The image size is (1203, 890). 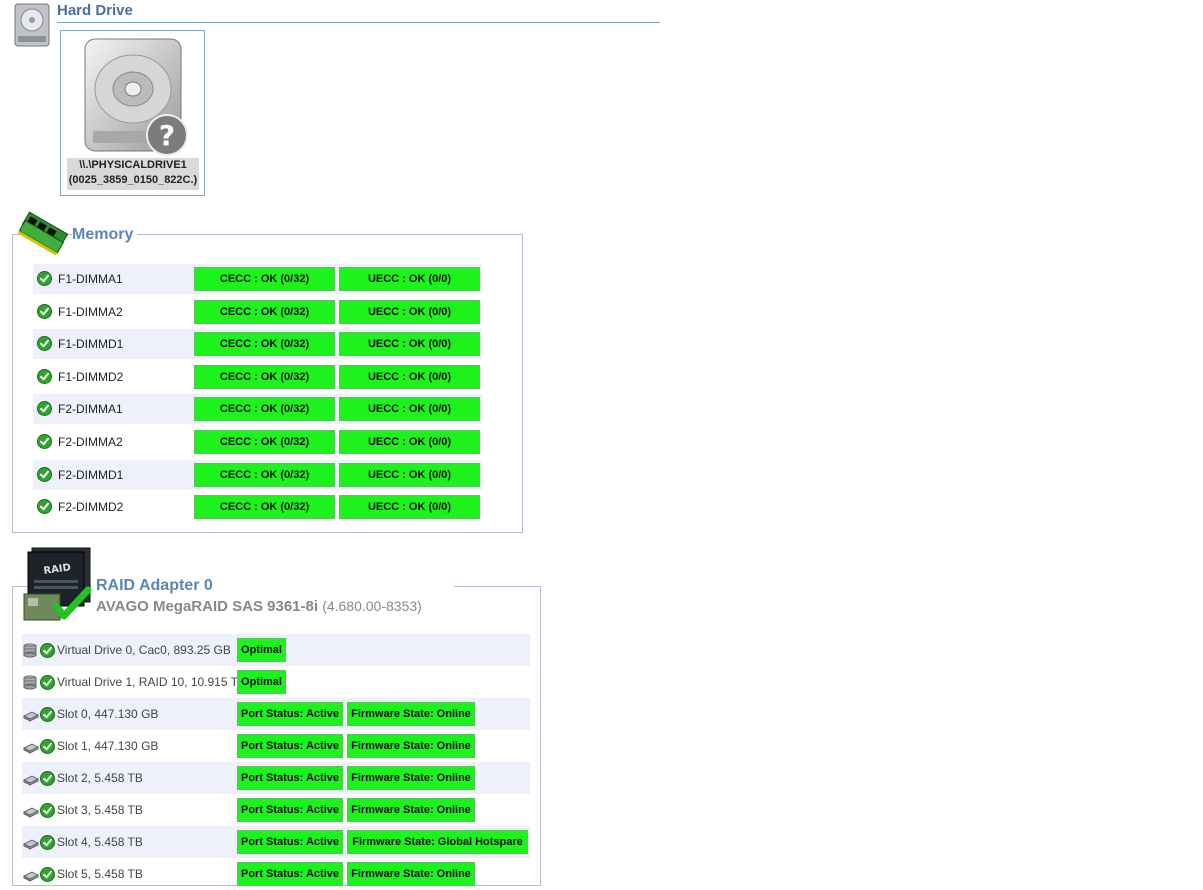 What do you see at coordinates (358, 22) in the screenshot?
I see `hard-drive-divider` at bounding box center [358, 22].